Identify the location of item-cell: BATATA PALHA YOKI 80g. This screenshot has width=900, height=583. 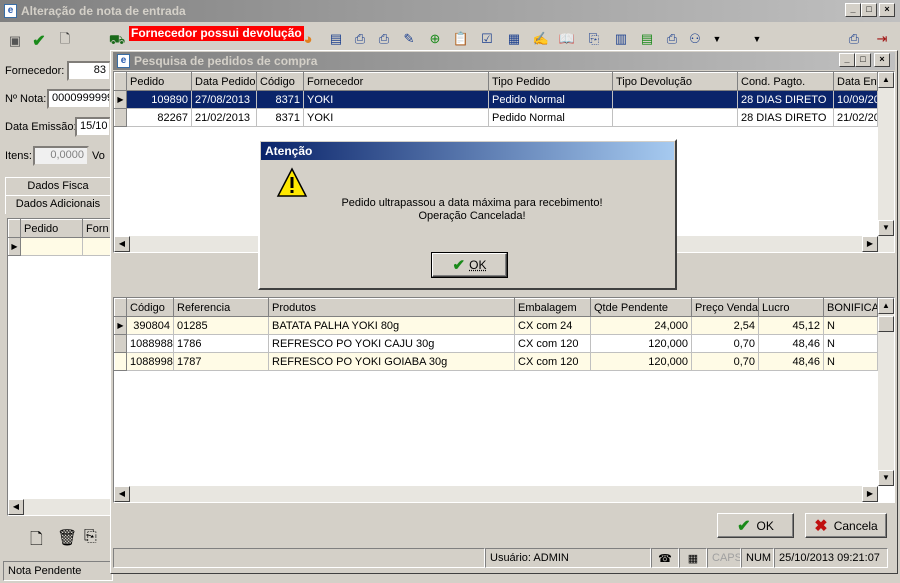
(391, 325).